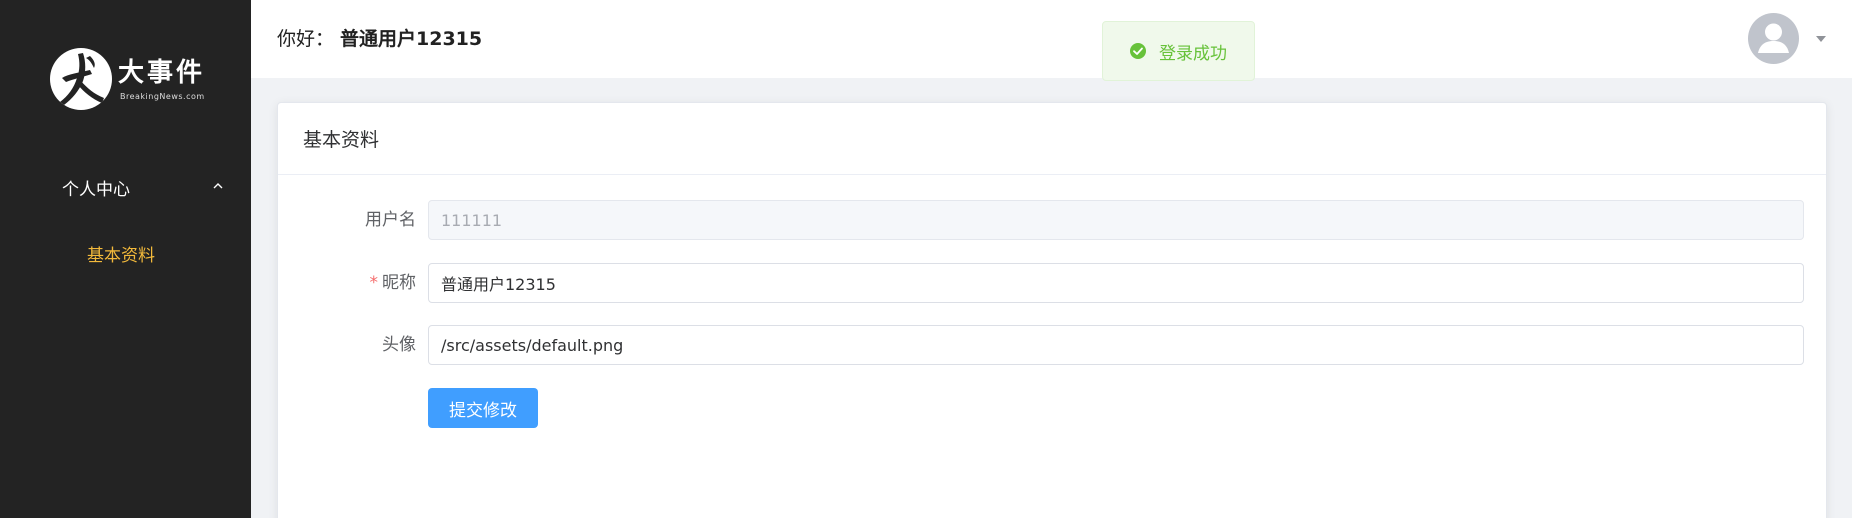  Describe the element at coordinates (162, 96) in the screenshot. I see `logo-subtitle: BreakingNews.com` at that location.